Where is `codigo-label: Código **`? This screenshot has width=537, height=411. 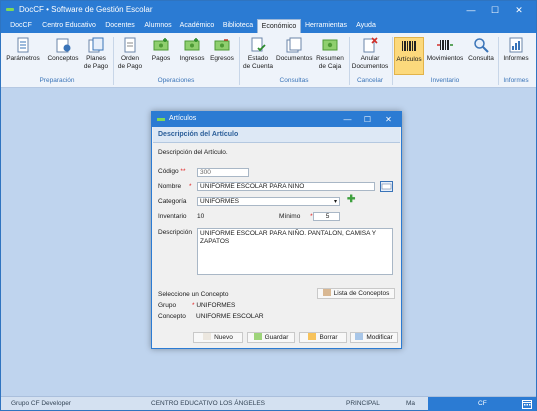
codigo-label: Código ** is located at coordinates (172, 171).